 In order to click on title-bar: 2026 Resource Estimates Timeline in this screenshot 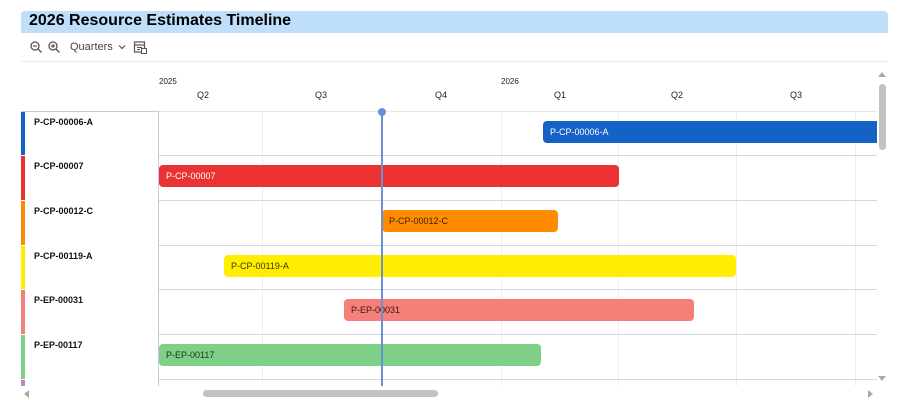, I will do `click(454, 22)`.